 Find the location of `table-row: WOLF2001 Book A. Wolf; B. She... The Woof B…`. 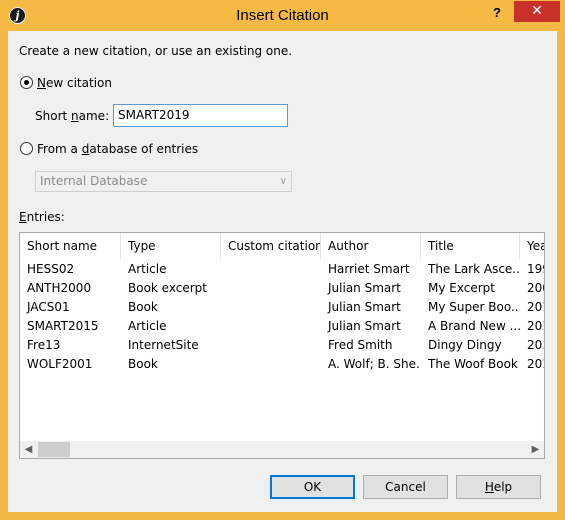

table-row: WOLF2001 Book A. Wolf; B. She... The Woof B… is located at coordinates (282, 364).